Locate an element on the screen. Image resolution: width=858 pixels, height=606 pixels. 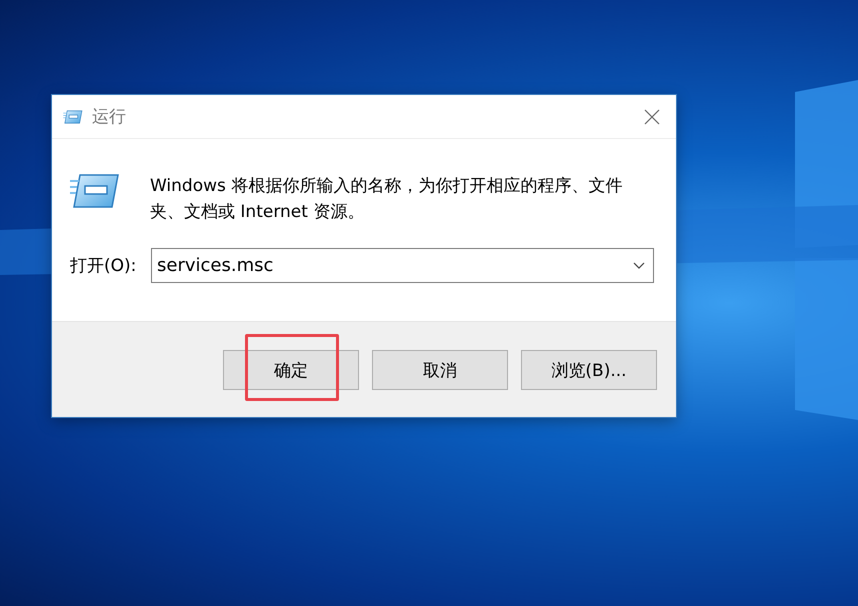
dropdown-caret-icon is located at coordinates (639, 265).